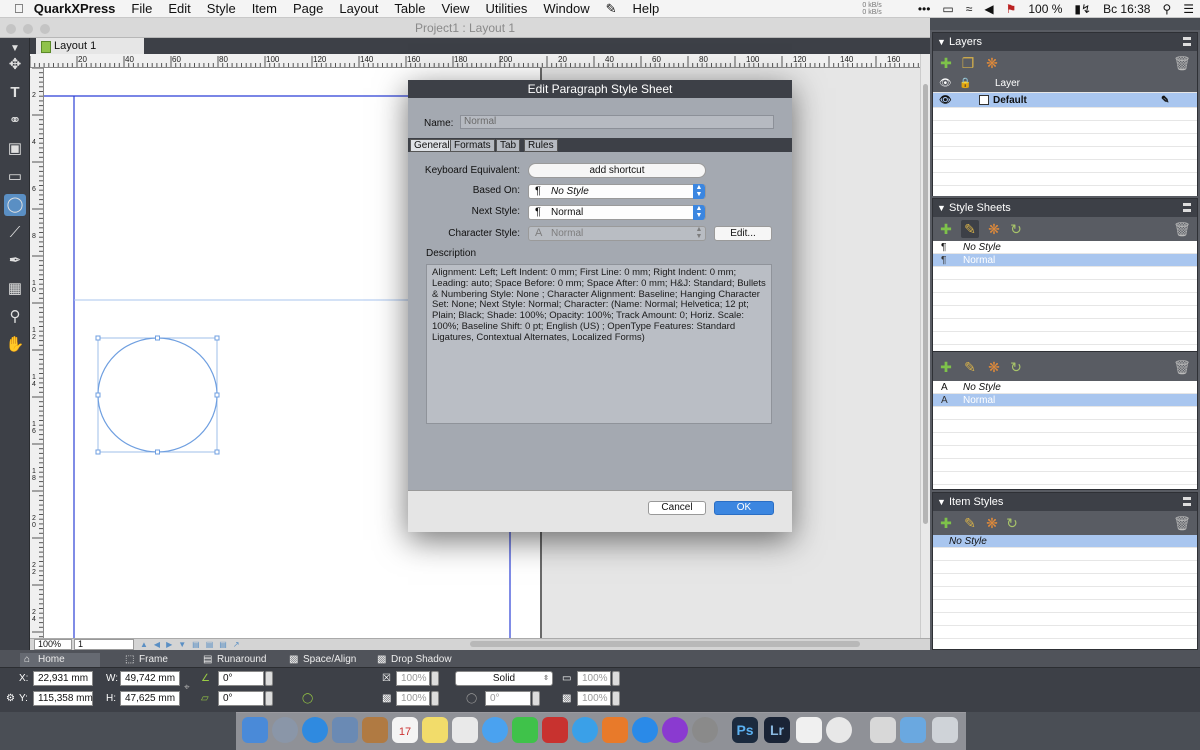  I want to click on new-paragraph-style-icon: ✚, so click(946, 229).